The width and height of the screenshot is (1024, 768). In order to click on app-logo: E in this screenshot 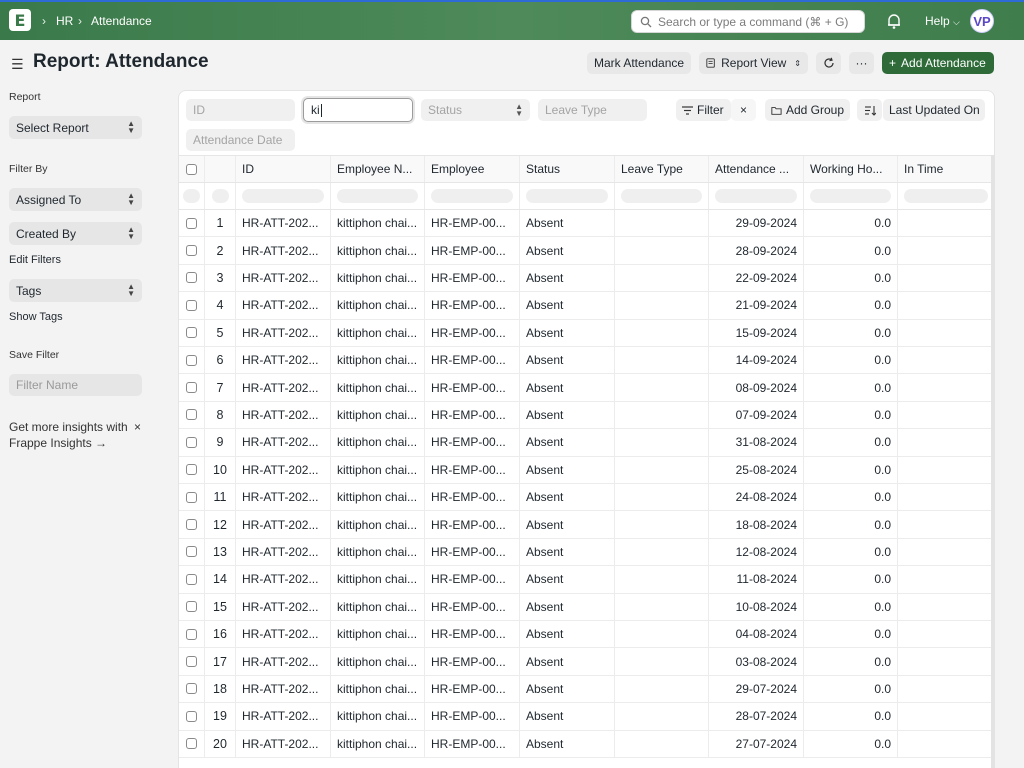, I will do `click(20, 20)`.